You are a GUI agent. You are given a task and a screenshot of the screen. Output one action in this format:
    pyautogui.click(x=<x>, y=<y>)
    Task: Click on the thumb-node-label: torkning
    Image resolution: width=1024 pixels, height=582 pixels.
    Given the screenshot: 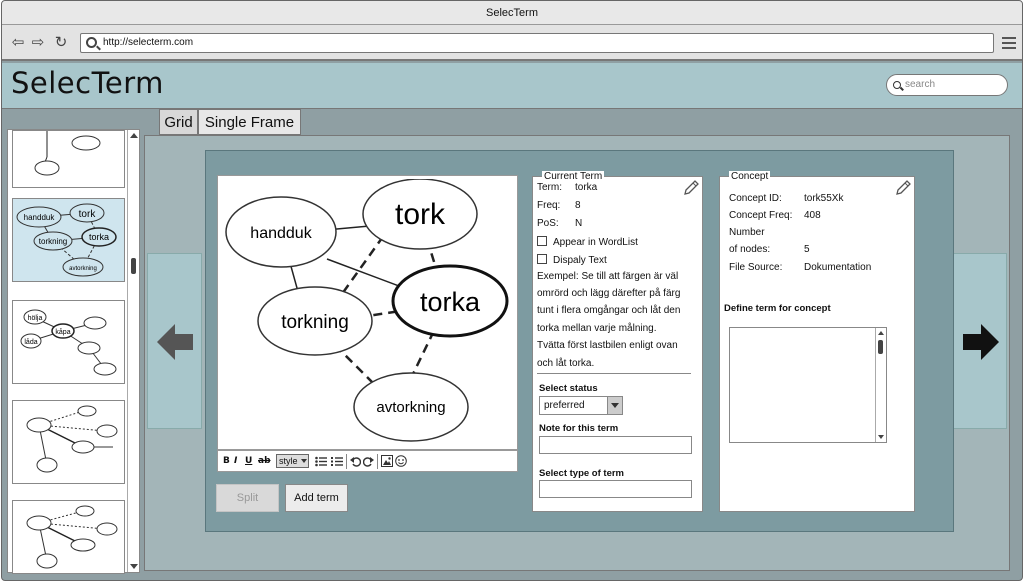 What is the action you would take?
    pyautogui.click(x=53, y=241)
    